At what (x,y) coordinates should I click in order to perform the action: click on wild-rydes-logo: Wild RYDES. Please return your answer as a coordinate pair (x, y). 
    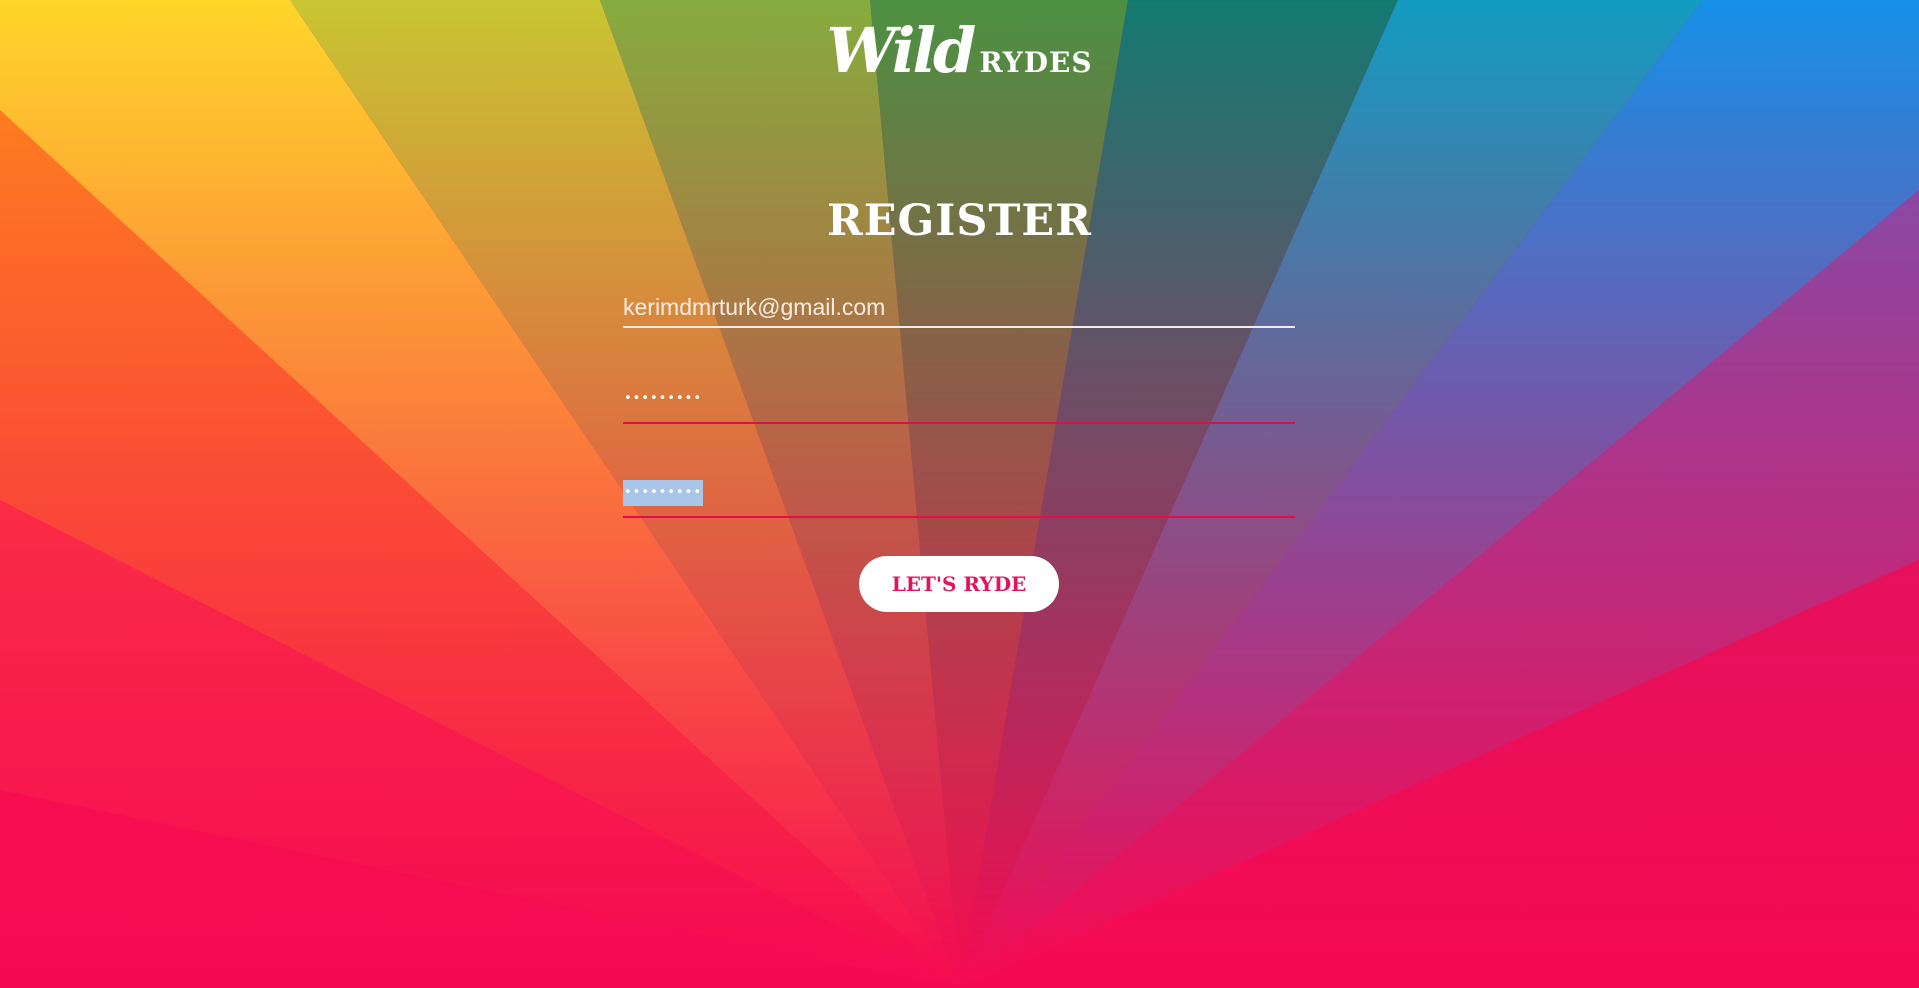
    Looking at the image, I should click on (959, 50).